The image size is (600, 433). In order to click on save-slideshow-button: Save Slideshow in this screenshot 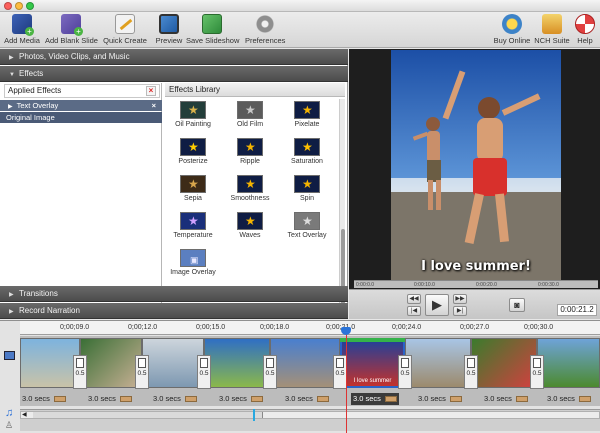, I will do `click(212, 30)`.